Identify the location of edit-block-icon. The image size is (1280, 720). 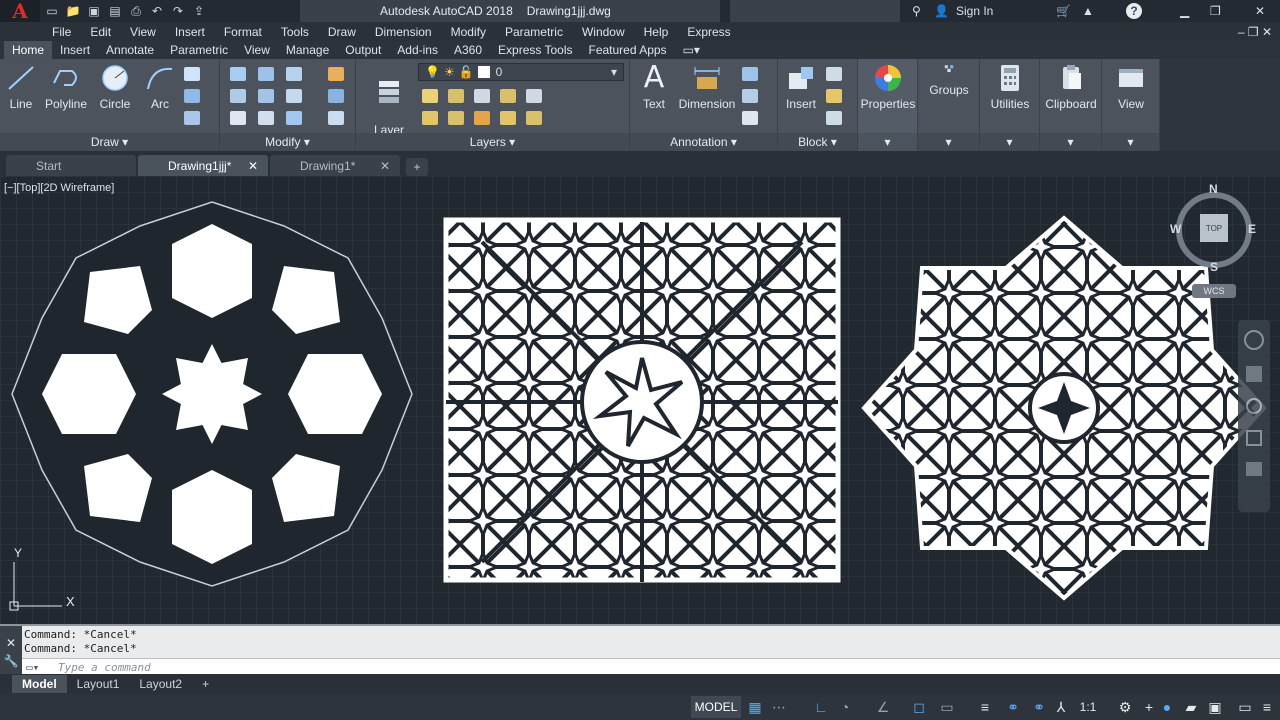
(834, 96).